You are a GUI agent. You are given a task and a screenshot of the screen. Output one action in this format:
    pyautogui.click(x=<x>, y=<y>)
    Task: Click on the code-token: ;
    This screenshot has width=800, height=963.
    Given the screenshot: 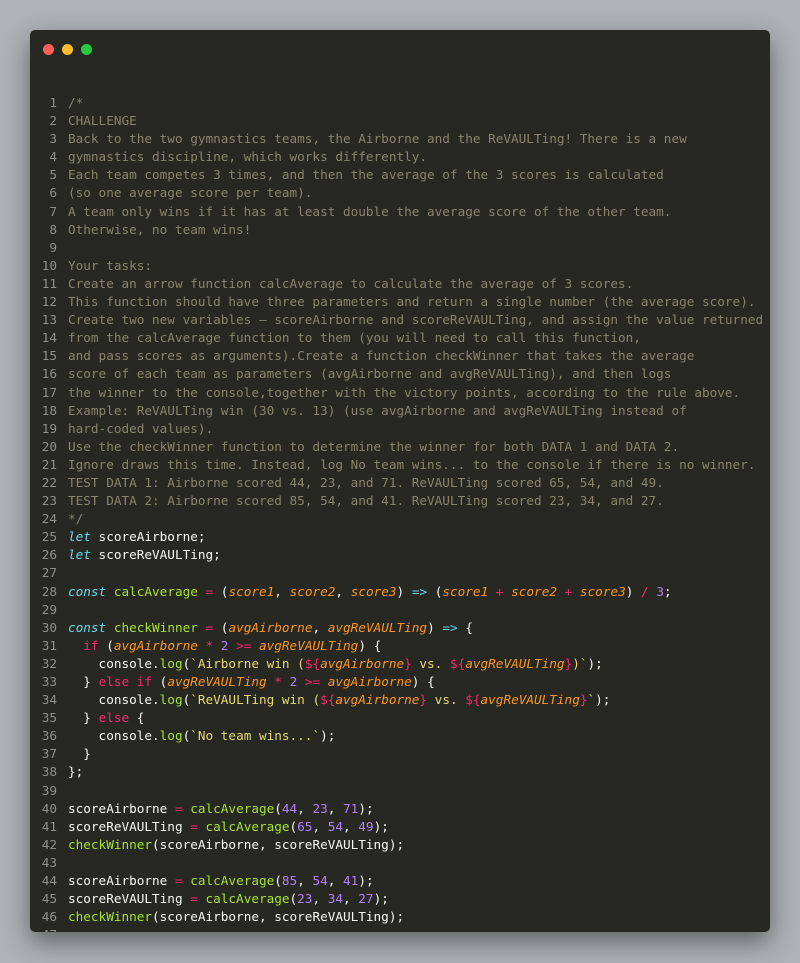 What is the action you would take?
    pyautogui.click(x=667, y=591)
    